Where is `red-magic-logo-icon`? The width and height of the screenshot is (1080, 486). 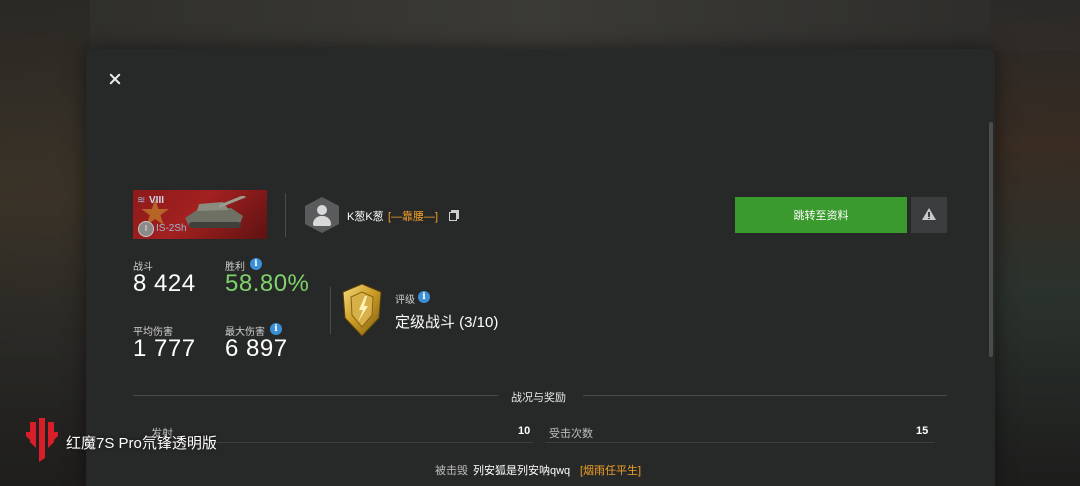
red-magic-logo-icon is located at coordinates (42, 440).